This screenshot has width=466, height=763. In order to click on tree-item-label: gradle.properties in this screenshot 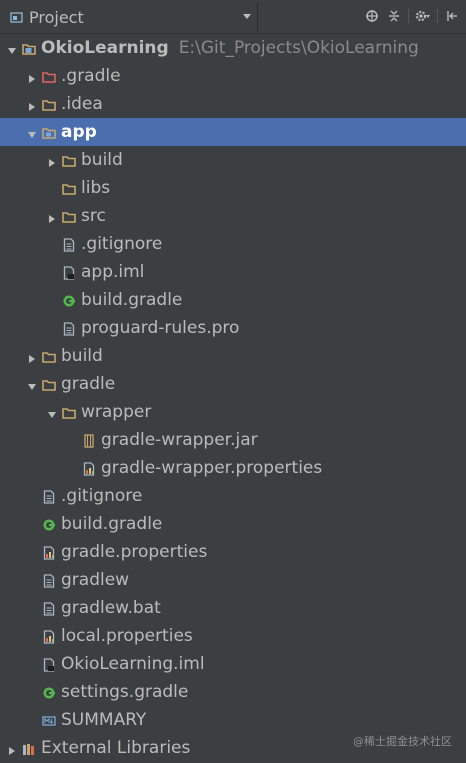, I will do `click(134, 552)`.